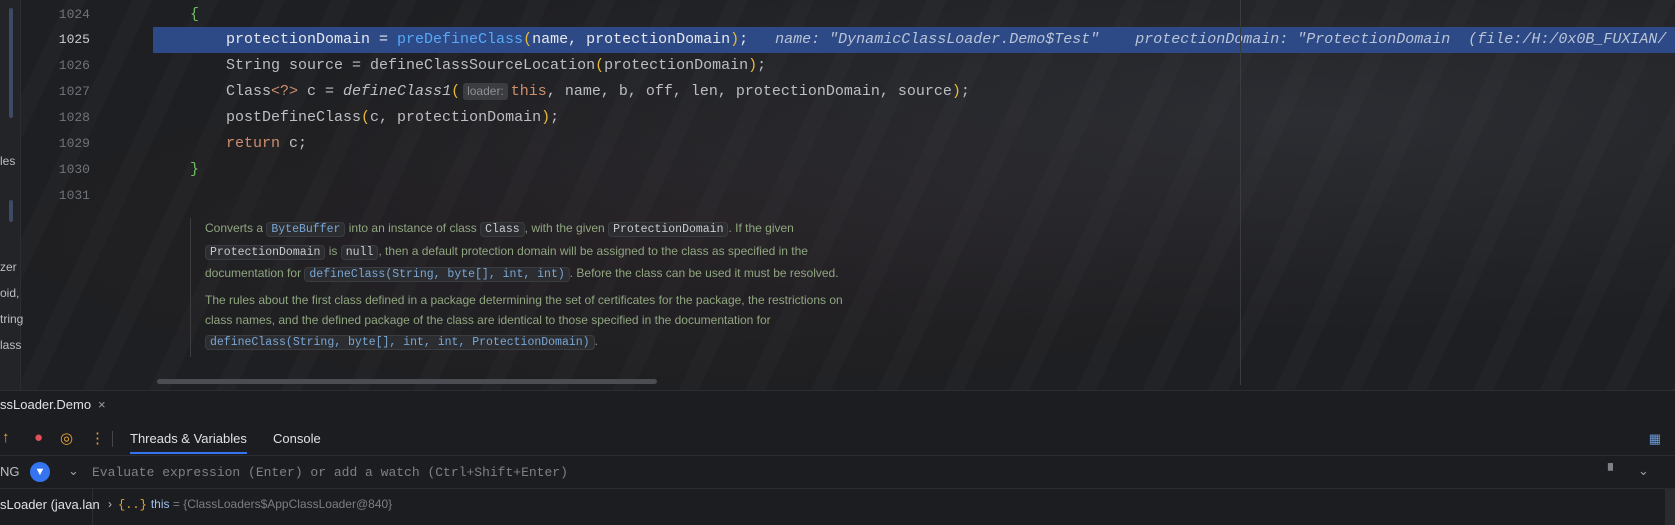 The image size is (1675, 525). Describe the element at coordinates (7, 161) in the screenshot. I see `truncated-tree-item: les` at that location.